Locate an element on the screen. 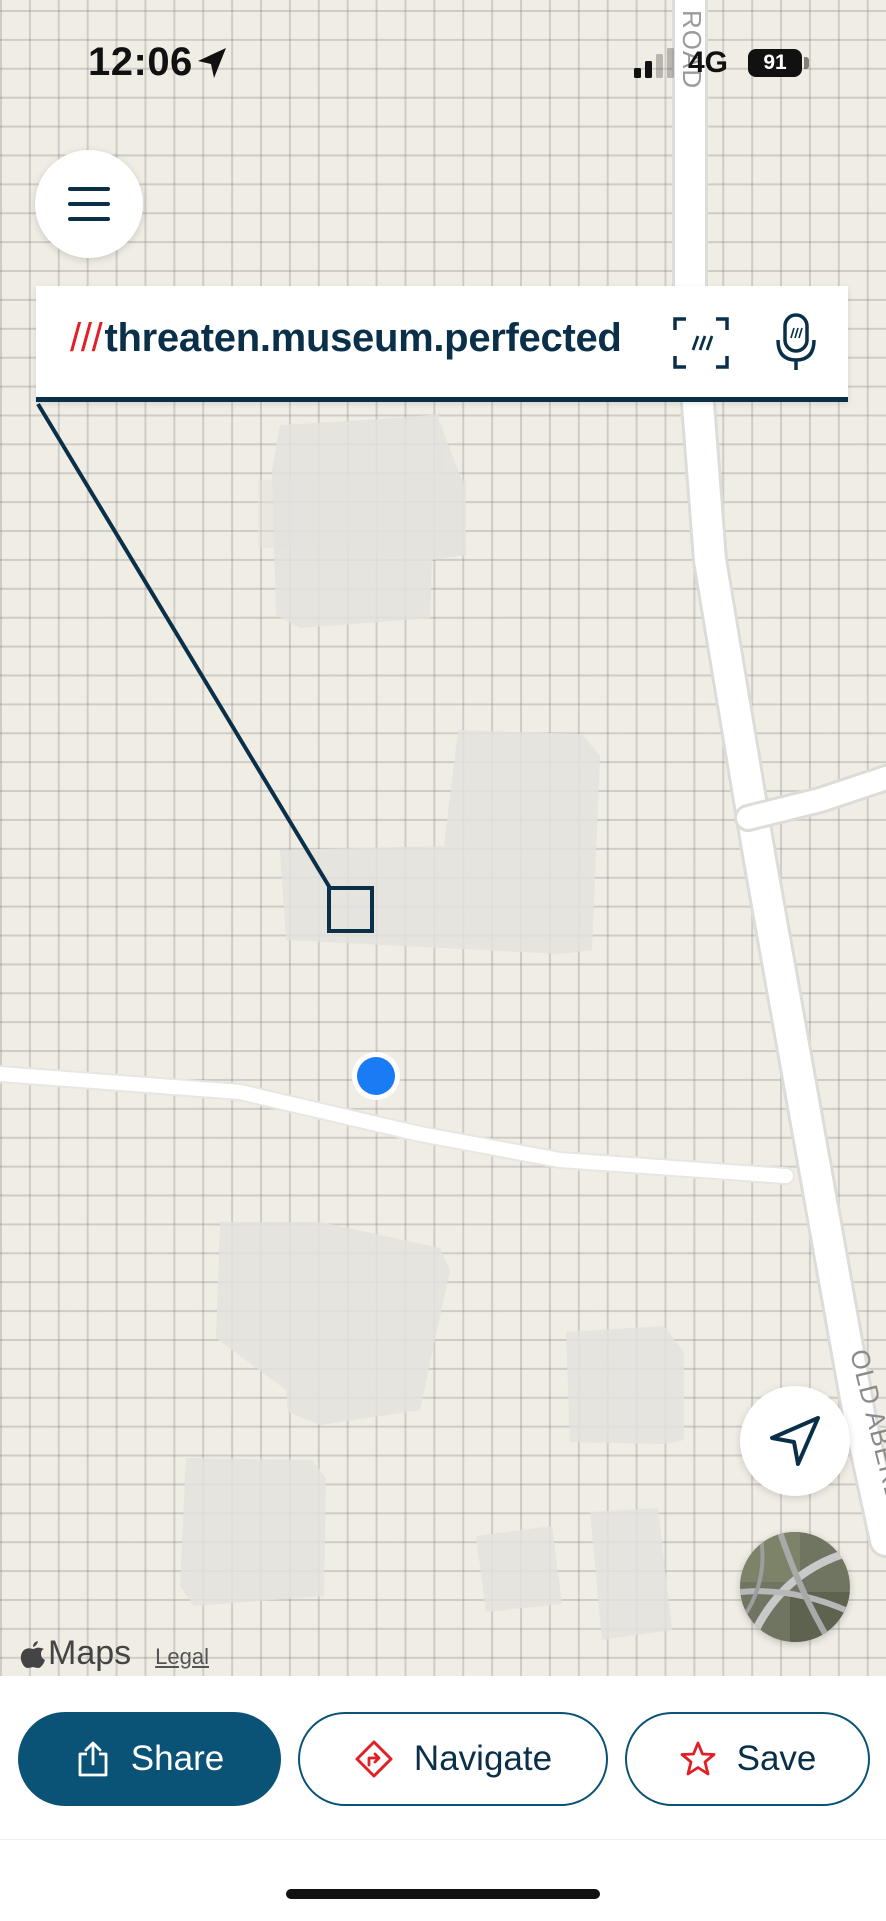 This screenshot has height=1921, width=886. voice-search-button is located at coordinates (796, 343).